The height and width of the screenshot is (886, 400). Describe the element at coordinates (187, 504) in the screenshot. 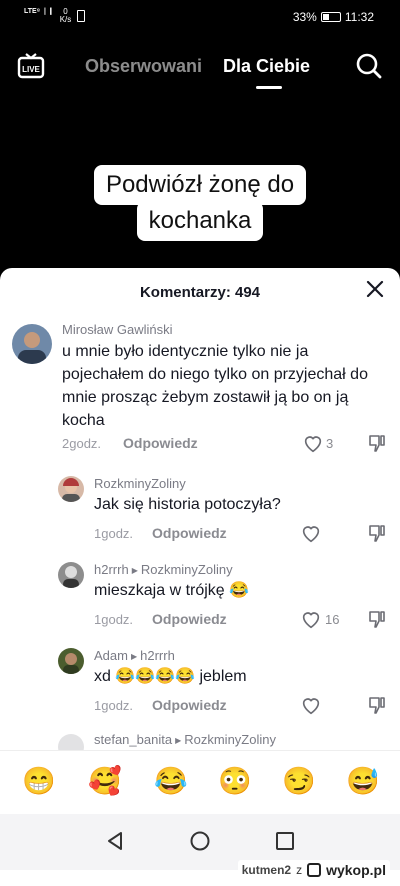

I see `comment-text: Jak się historia potoczyła?` at that location.